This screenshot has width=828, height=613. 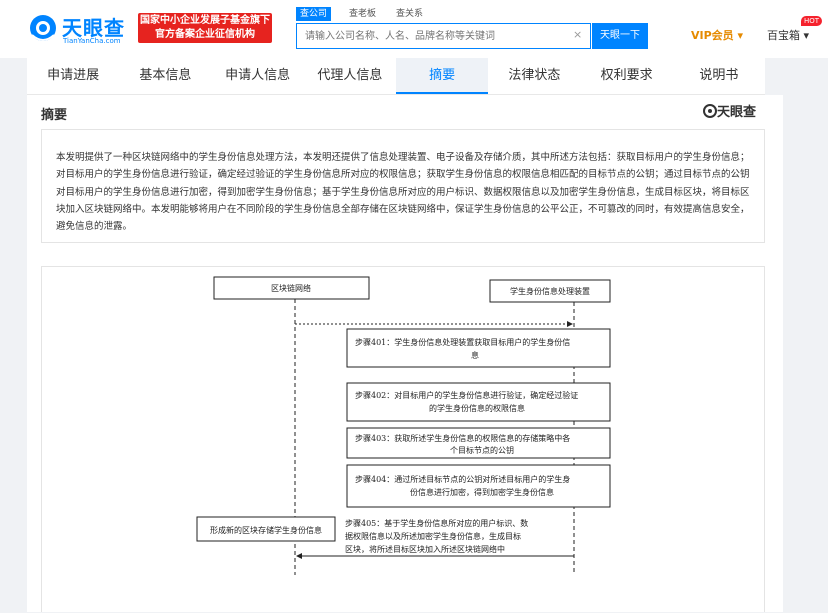 What do you see at coordinates (82, 28) in the screenshot?
I see `logo: 天眼查 TianYanCha.com` at bounding box center [82, 28].